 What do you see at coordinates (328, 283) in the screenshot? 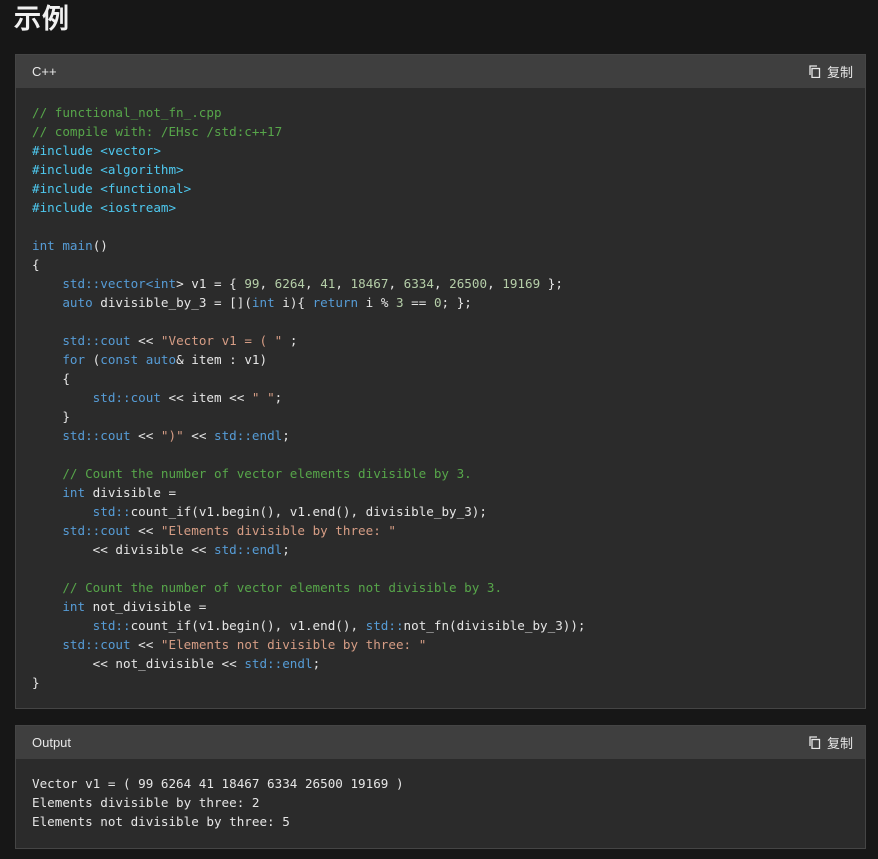
I see `code-token: 41` at bounding box center [328, 283].